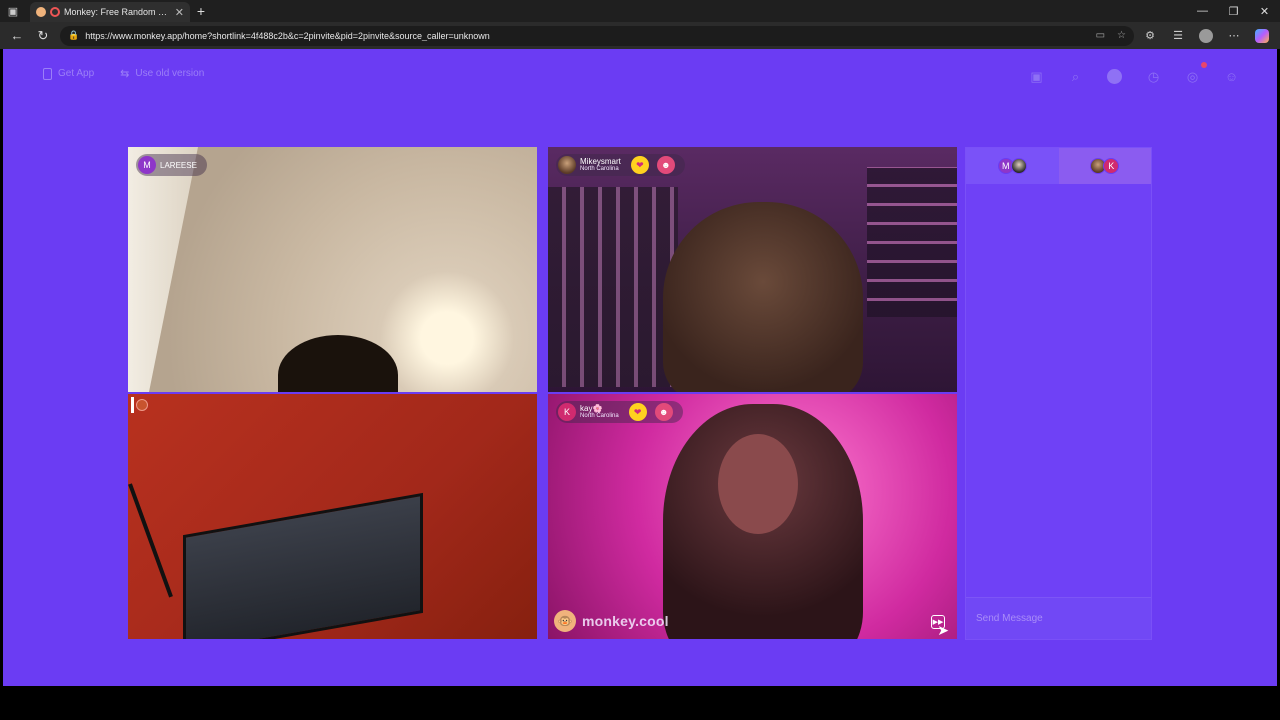 The image size is (1280, 720). Describe the element at coordinates (43, 36) in the screenshot. I see `refresh-icon: ↻` at that location.